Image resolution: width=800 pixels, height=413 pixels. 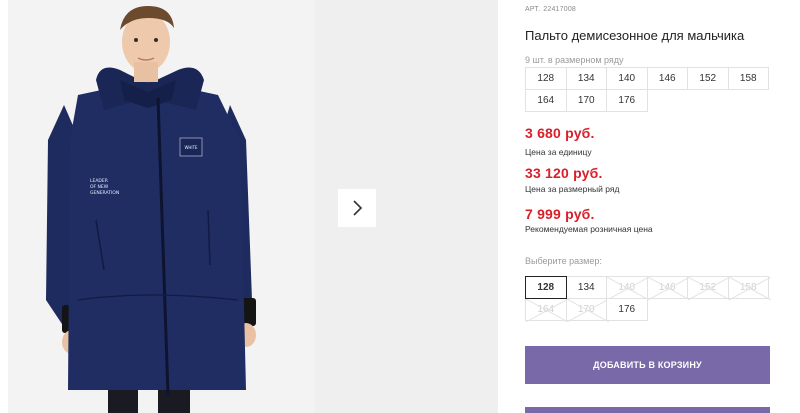 What do you see at coordinates (635, 35) in the screenshot?
I see `product-title: Пальто демисезонное для мальчика` at bounding box center [635, 35].